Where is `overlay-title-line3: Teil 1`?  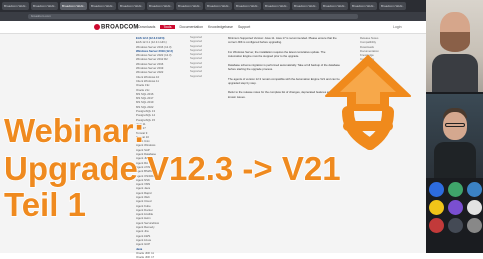
overlay-title-line3: Teil 1 is located at coordinates (44, 204).